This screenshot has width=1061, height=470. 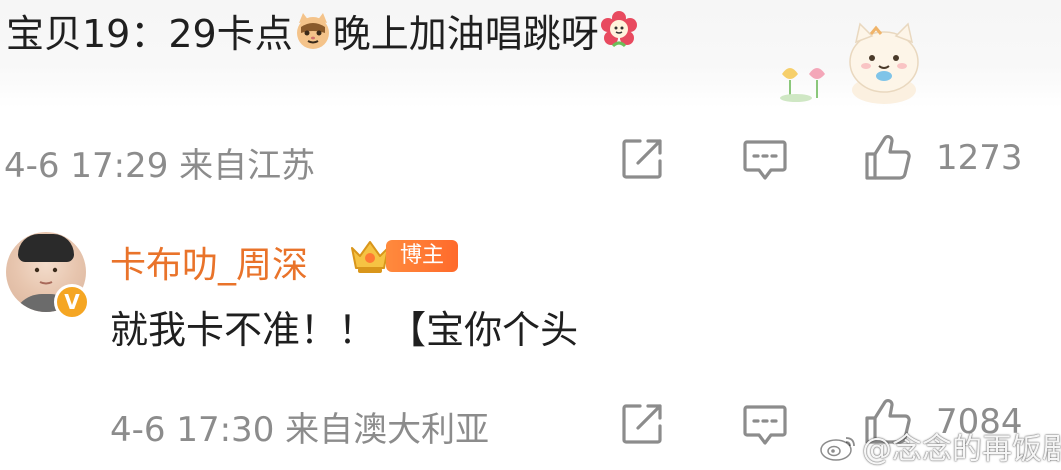 I want to click on flower-emoji-icon, so click(x=619, y=36).